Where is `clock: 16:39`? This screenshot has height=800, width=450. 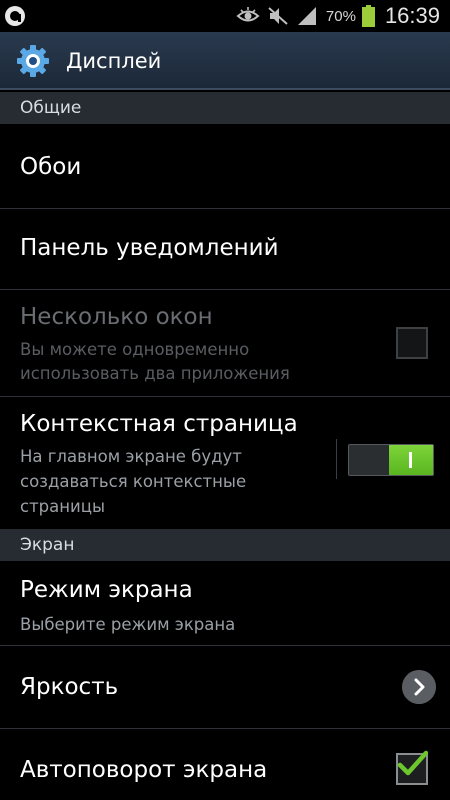 clock: 16:39 is located at coordinates (412, 15).